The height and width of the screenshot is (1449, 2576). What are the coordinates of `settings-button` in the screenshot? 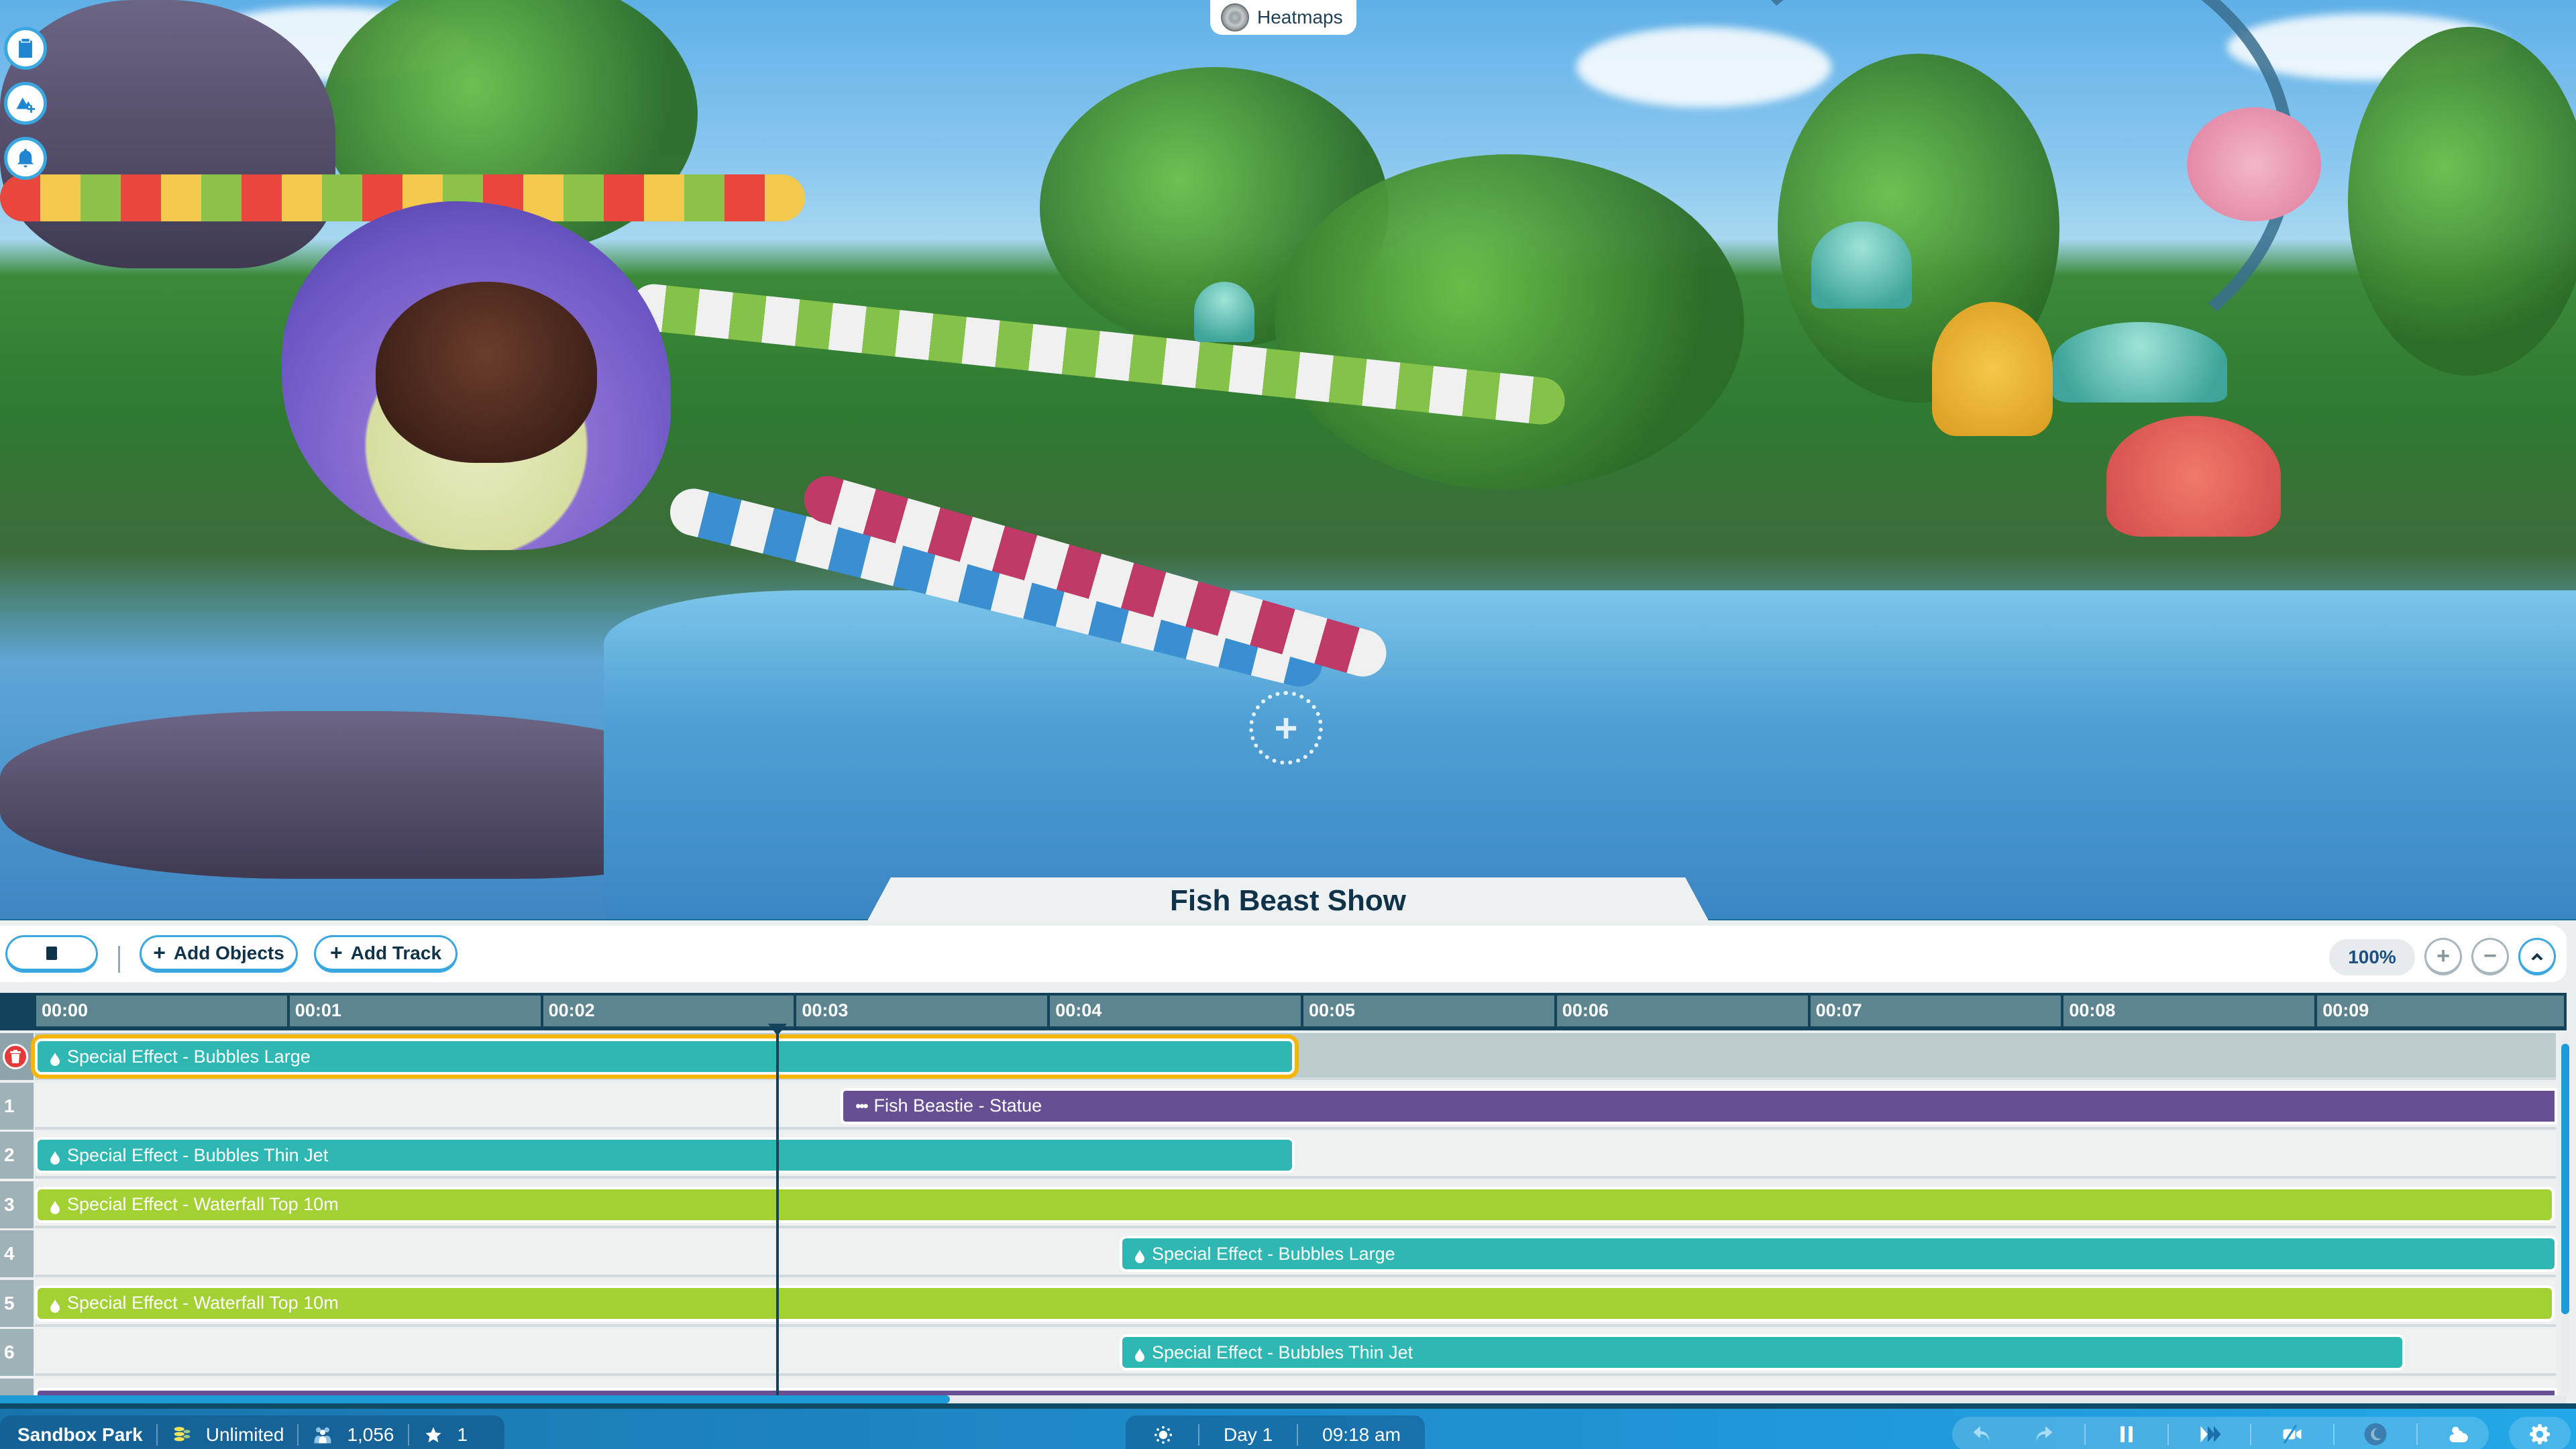 It's located at (2540, 1433).